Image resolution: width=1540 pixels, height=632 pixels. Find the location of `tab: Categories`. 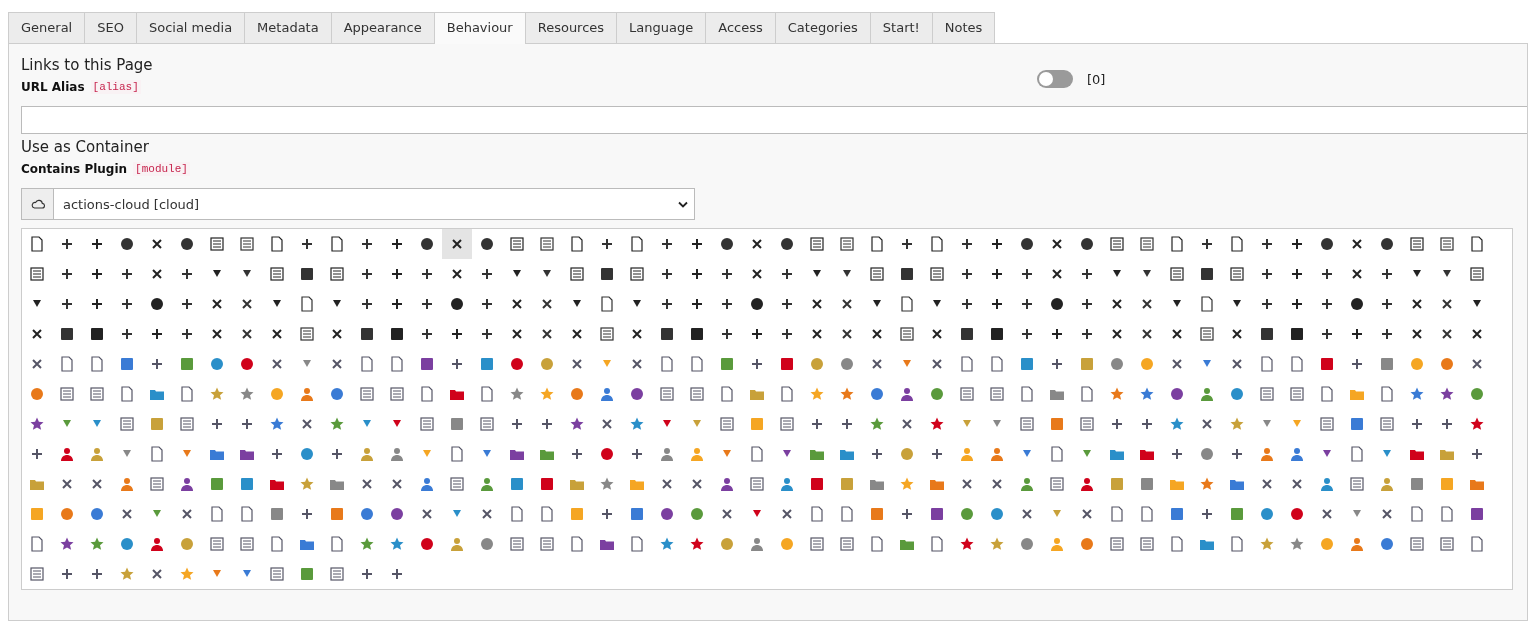

tab: Categories is located at coordinates (822, 27).